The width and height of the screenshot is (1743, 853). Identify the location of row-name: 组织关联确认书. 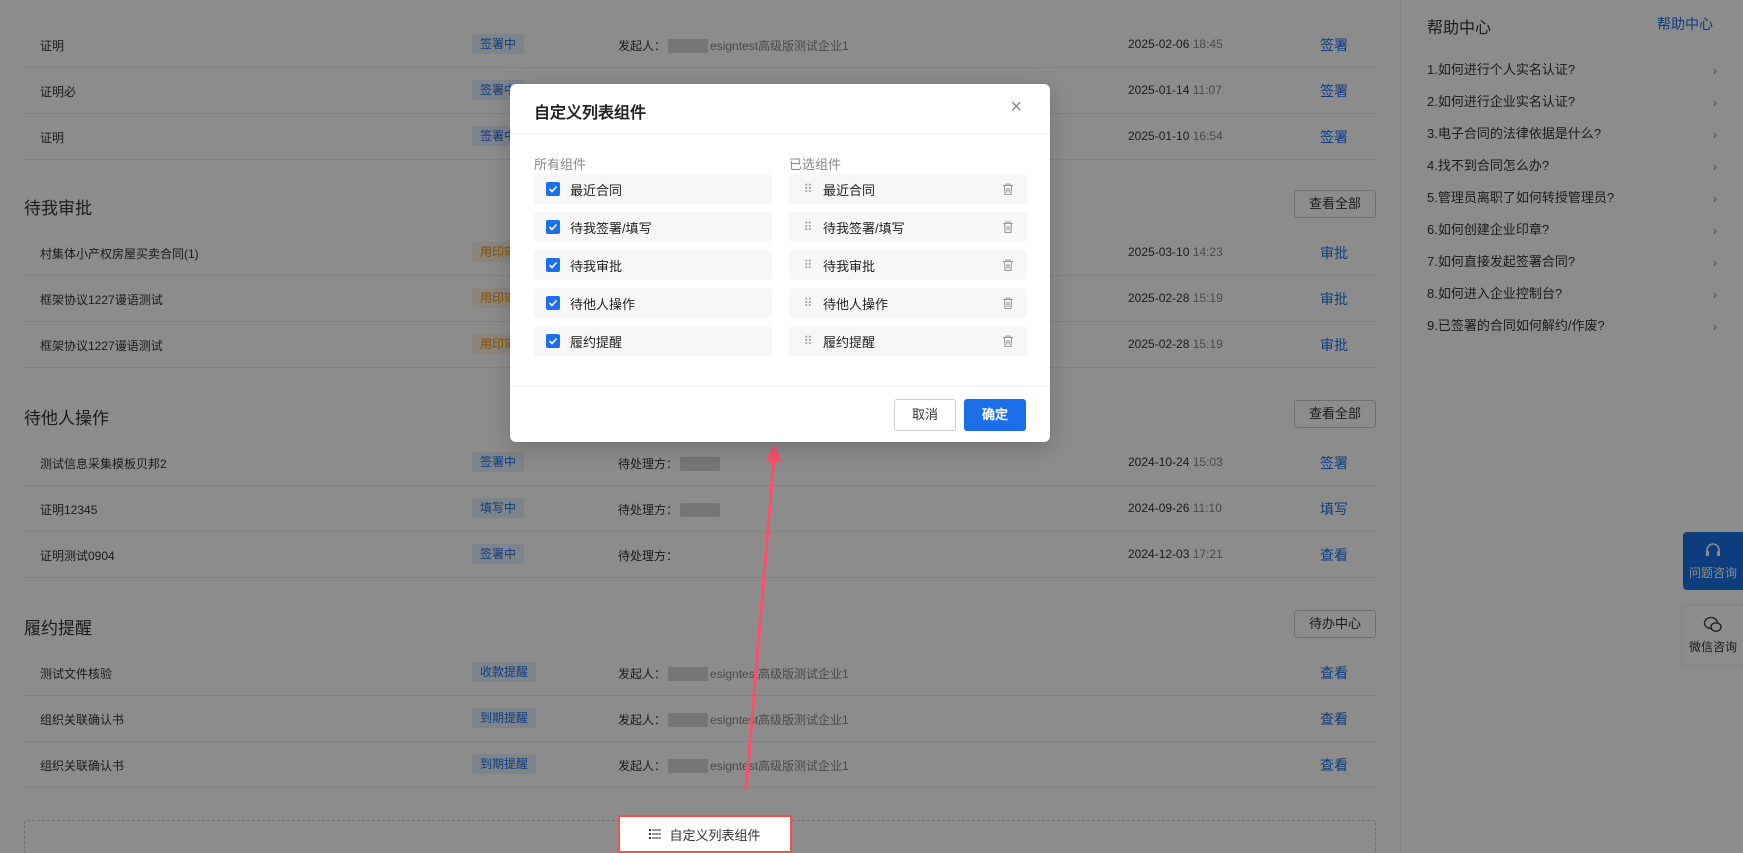
(82, 720).